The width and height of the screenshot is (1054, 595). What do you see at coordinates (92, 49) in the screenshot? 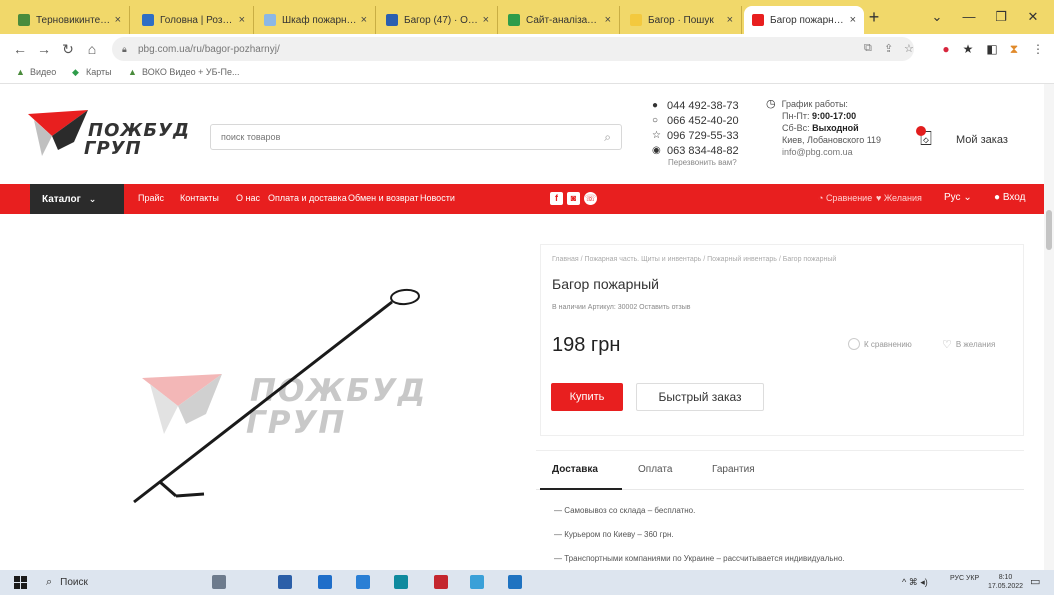
I see `home-icon: ⌂` at bounding box center [92, 49].